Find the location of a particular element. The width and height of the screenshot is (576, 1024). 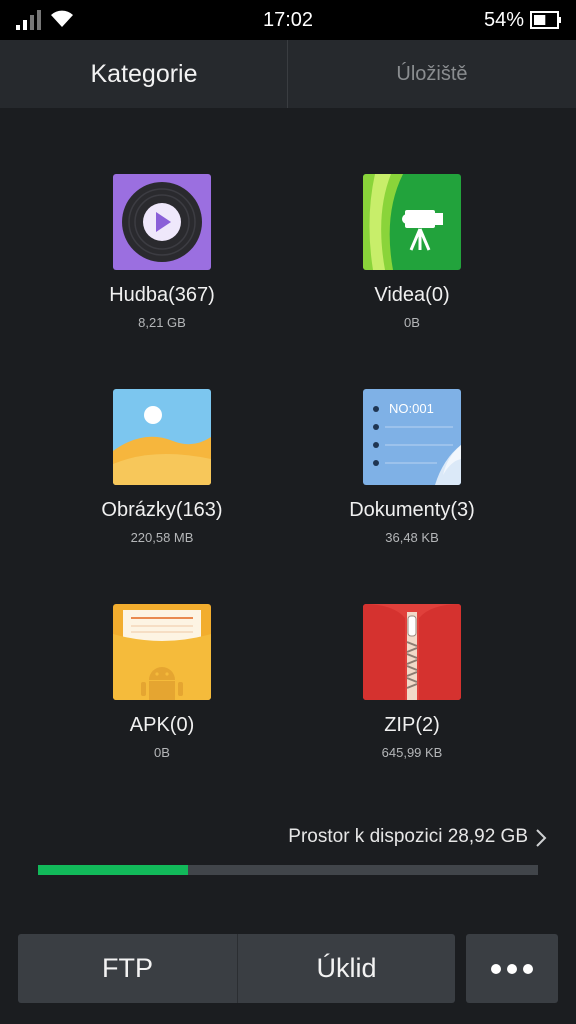

image-icon is located at coordinates (162, 437).